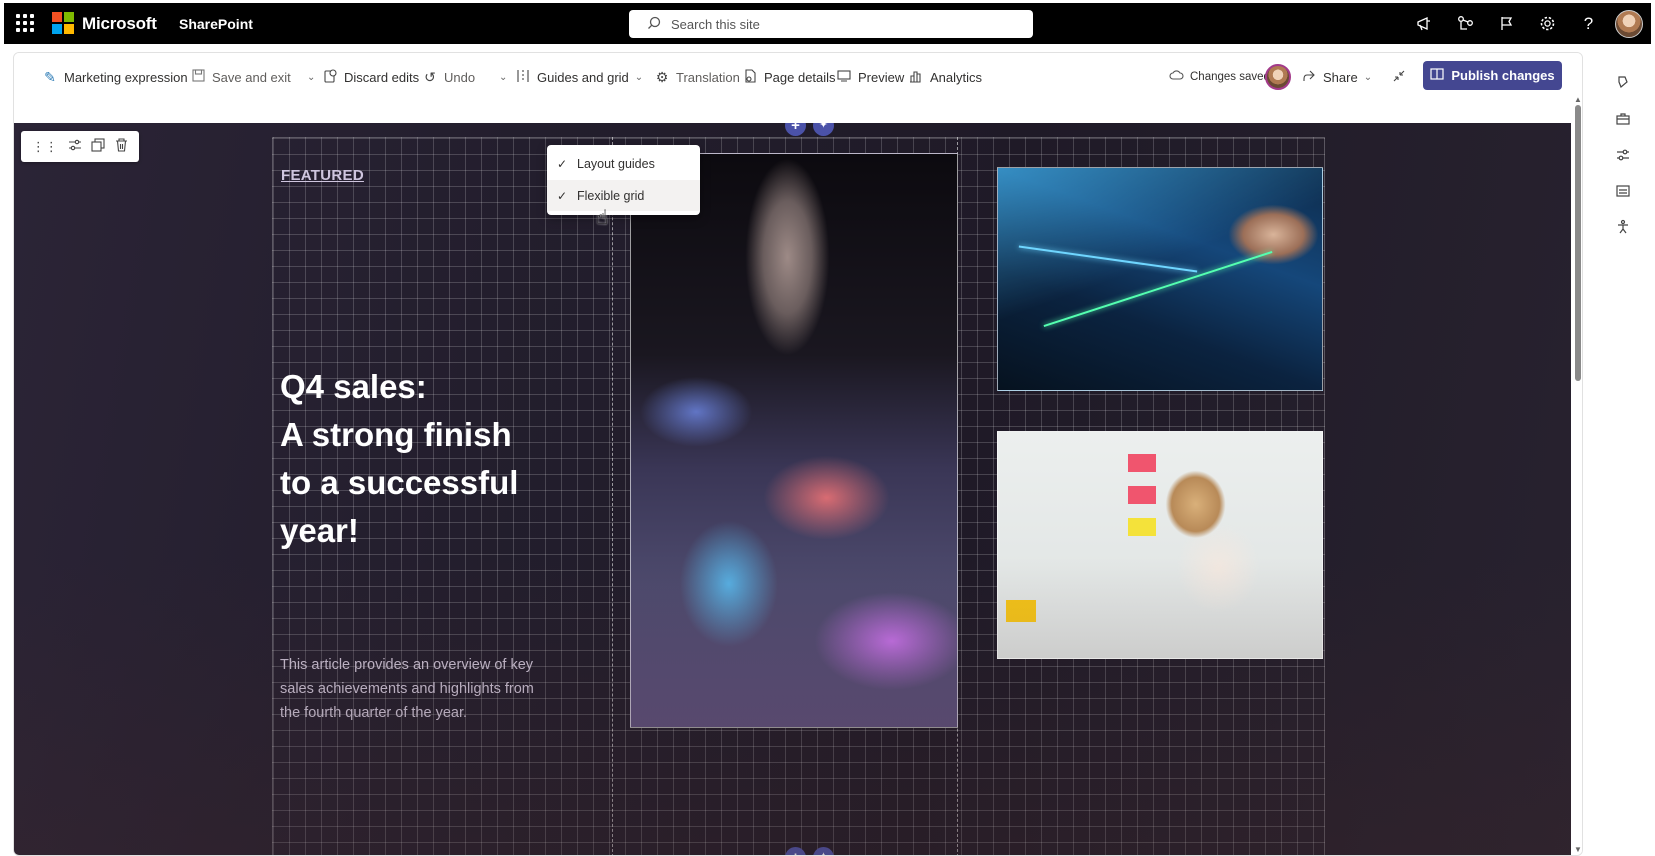 This screenshot has width=1655, height=856. Describe the element at coordinates (370, 77) in the screenshot. I see `discard-edits-button: Discard edits` at that location.